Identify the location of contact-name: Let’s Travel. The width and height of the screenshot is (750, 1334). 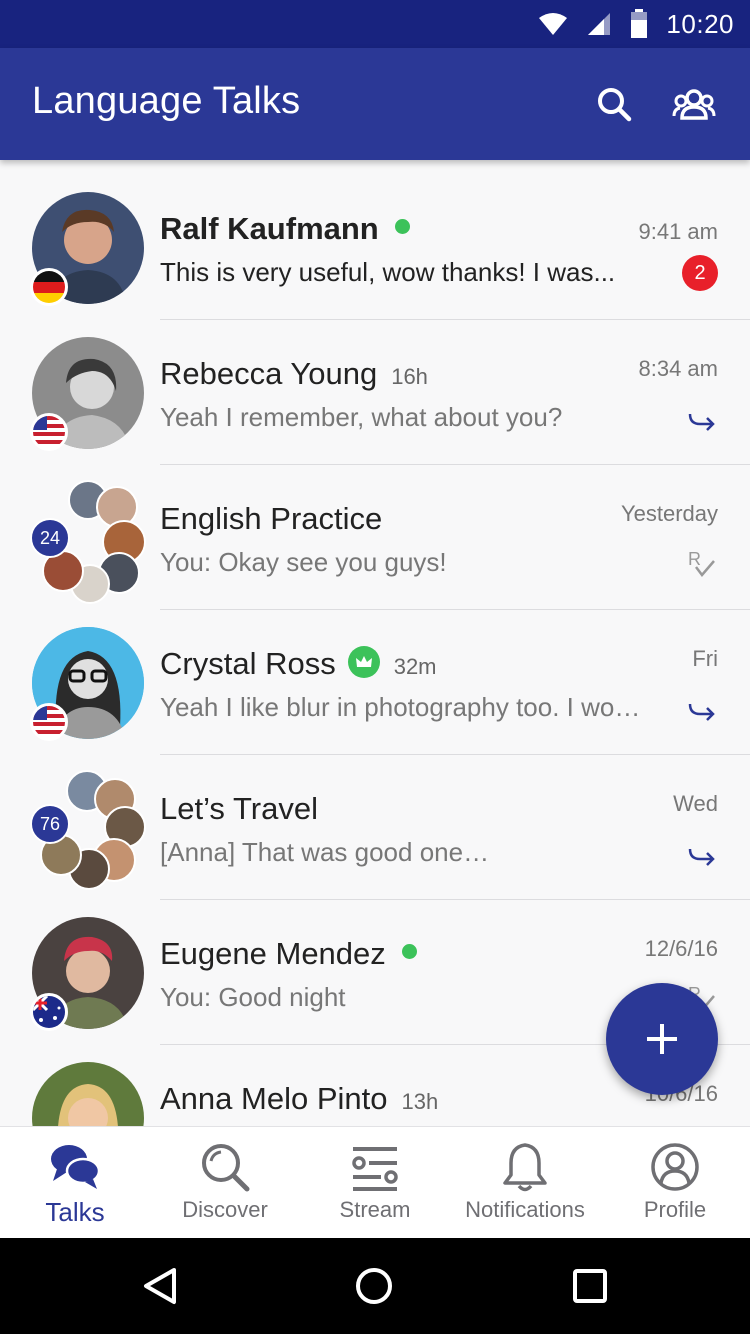
(239, 808).